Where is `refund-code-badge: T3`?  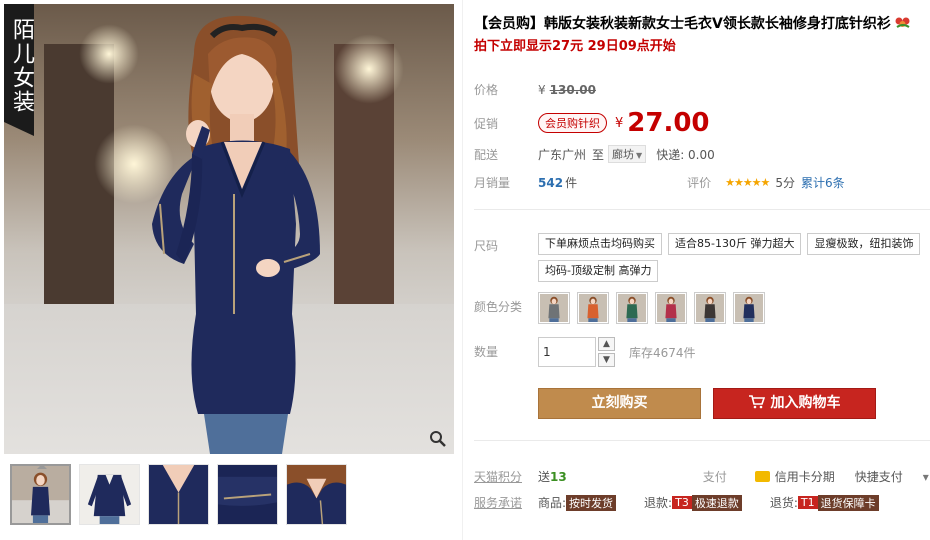 refund-code-badge: T3 is located at coordinates (682, 502).